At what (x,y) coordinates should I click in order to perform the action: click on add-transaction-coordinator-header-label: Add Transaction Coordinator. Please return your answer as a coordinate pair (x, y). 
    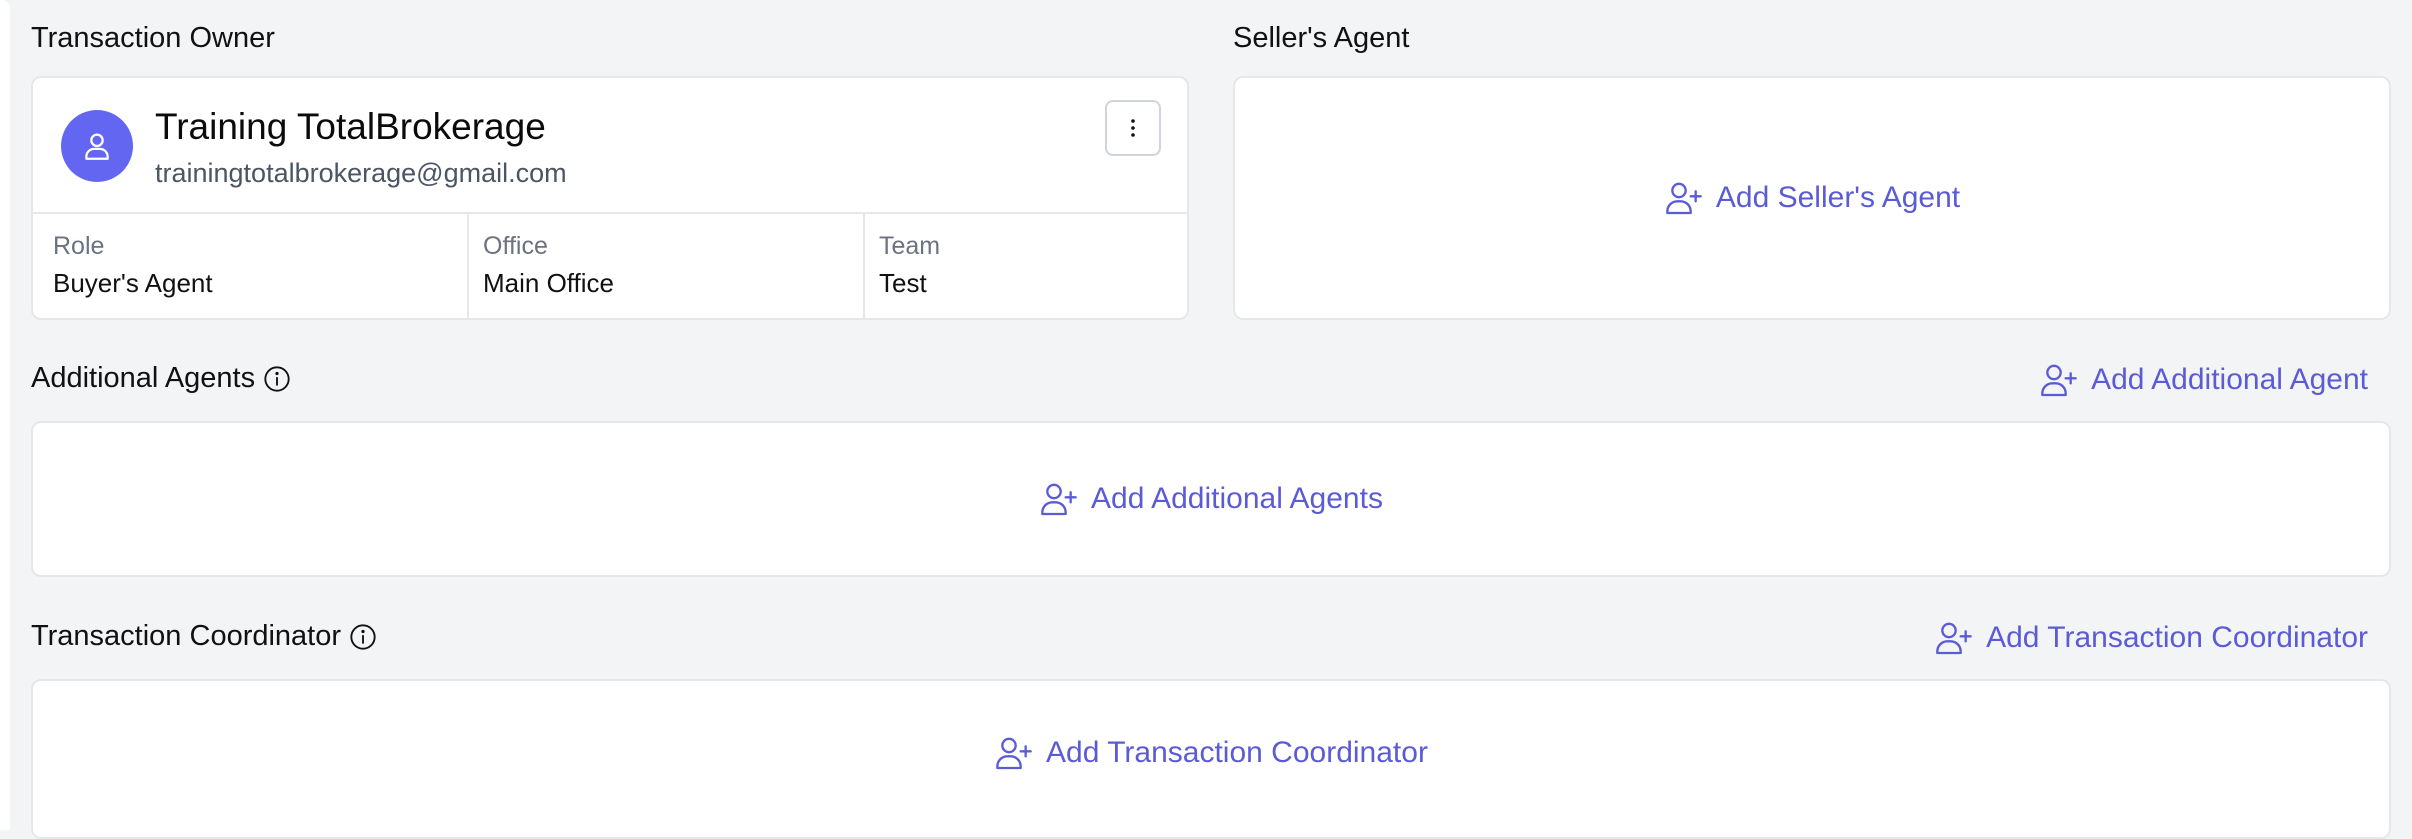
    Looking at the image, I should click on (2177, 637).